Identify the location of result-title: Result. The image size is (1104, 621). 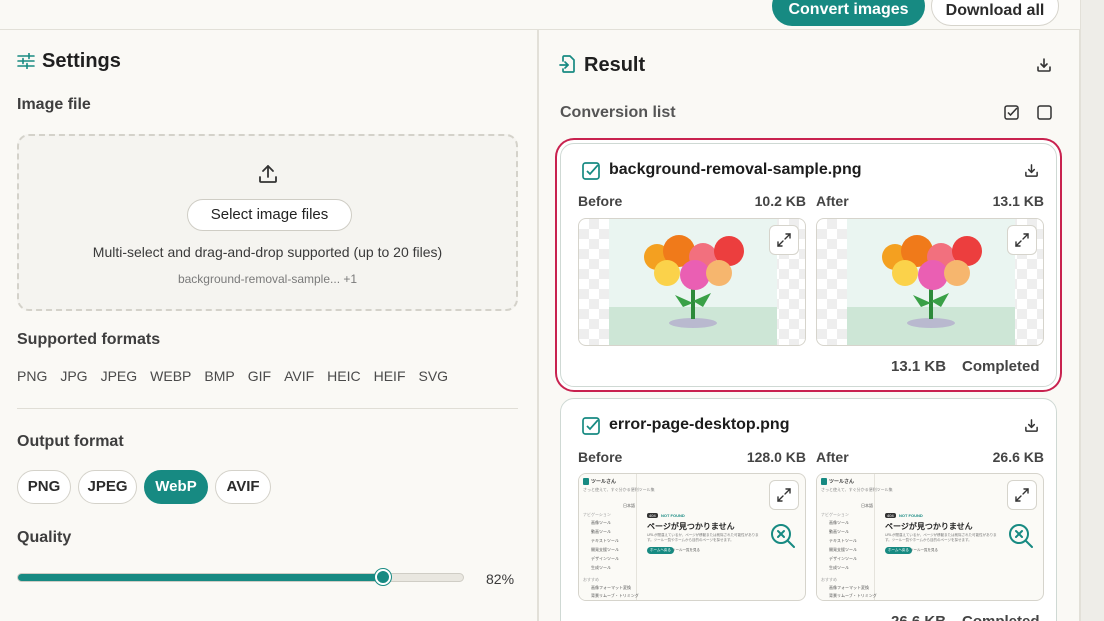
(615, 65).